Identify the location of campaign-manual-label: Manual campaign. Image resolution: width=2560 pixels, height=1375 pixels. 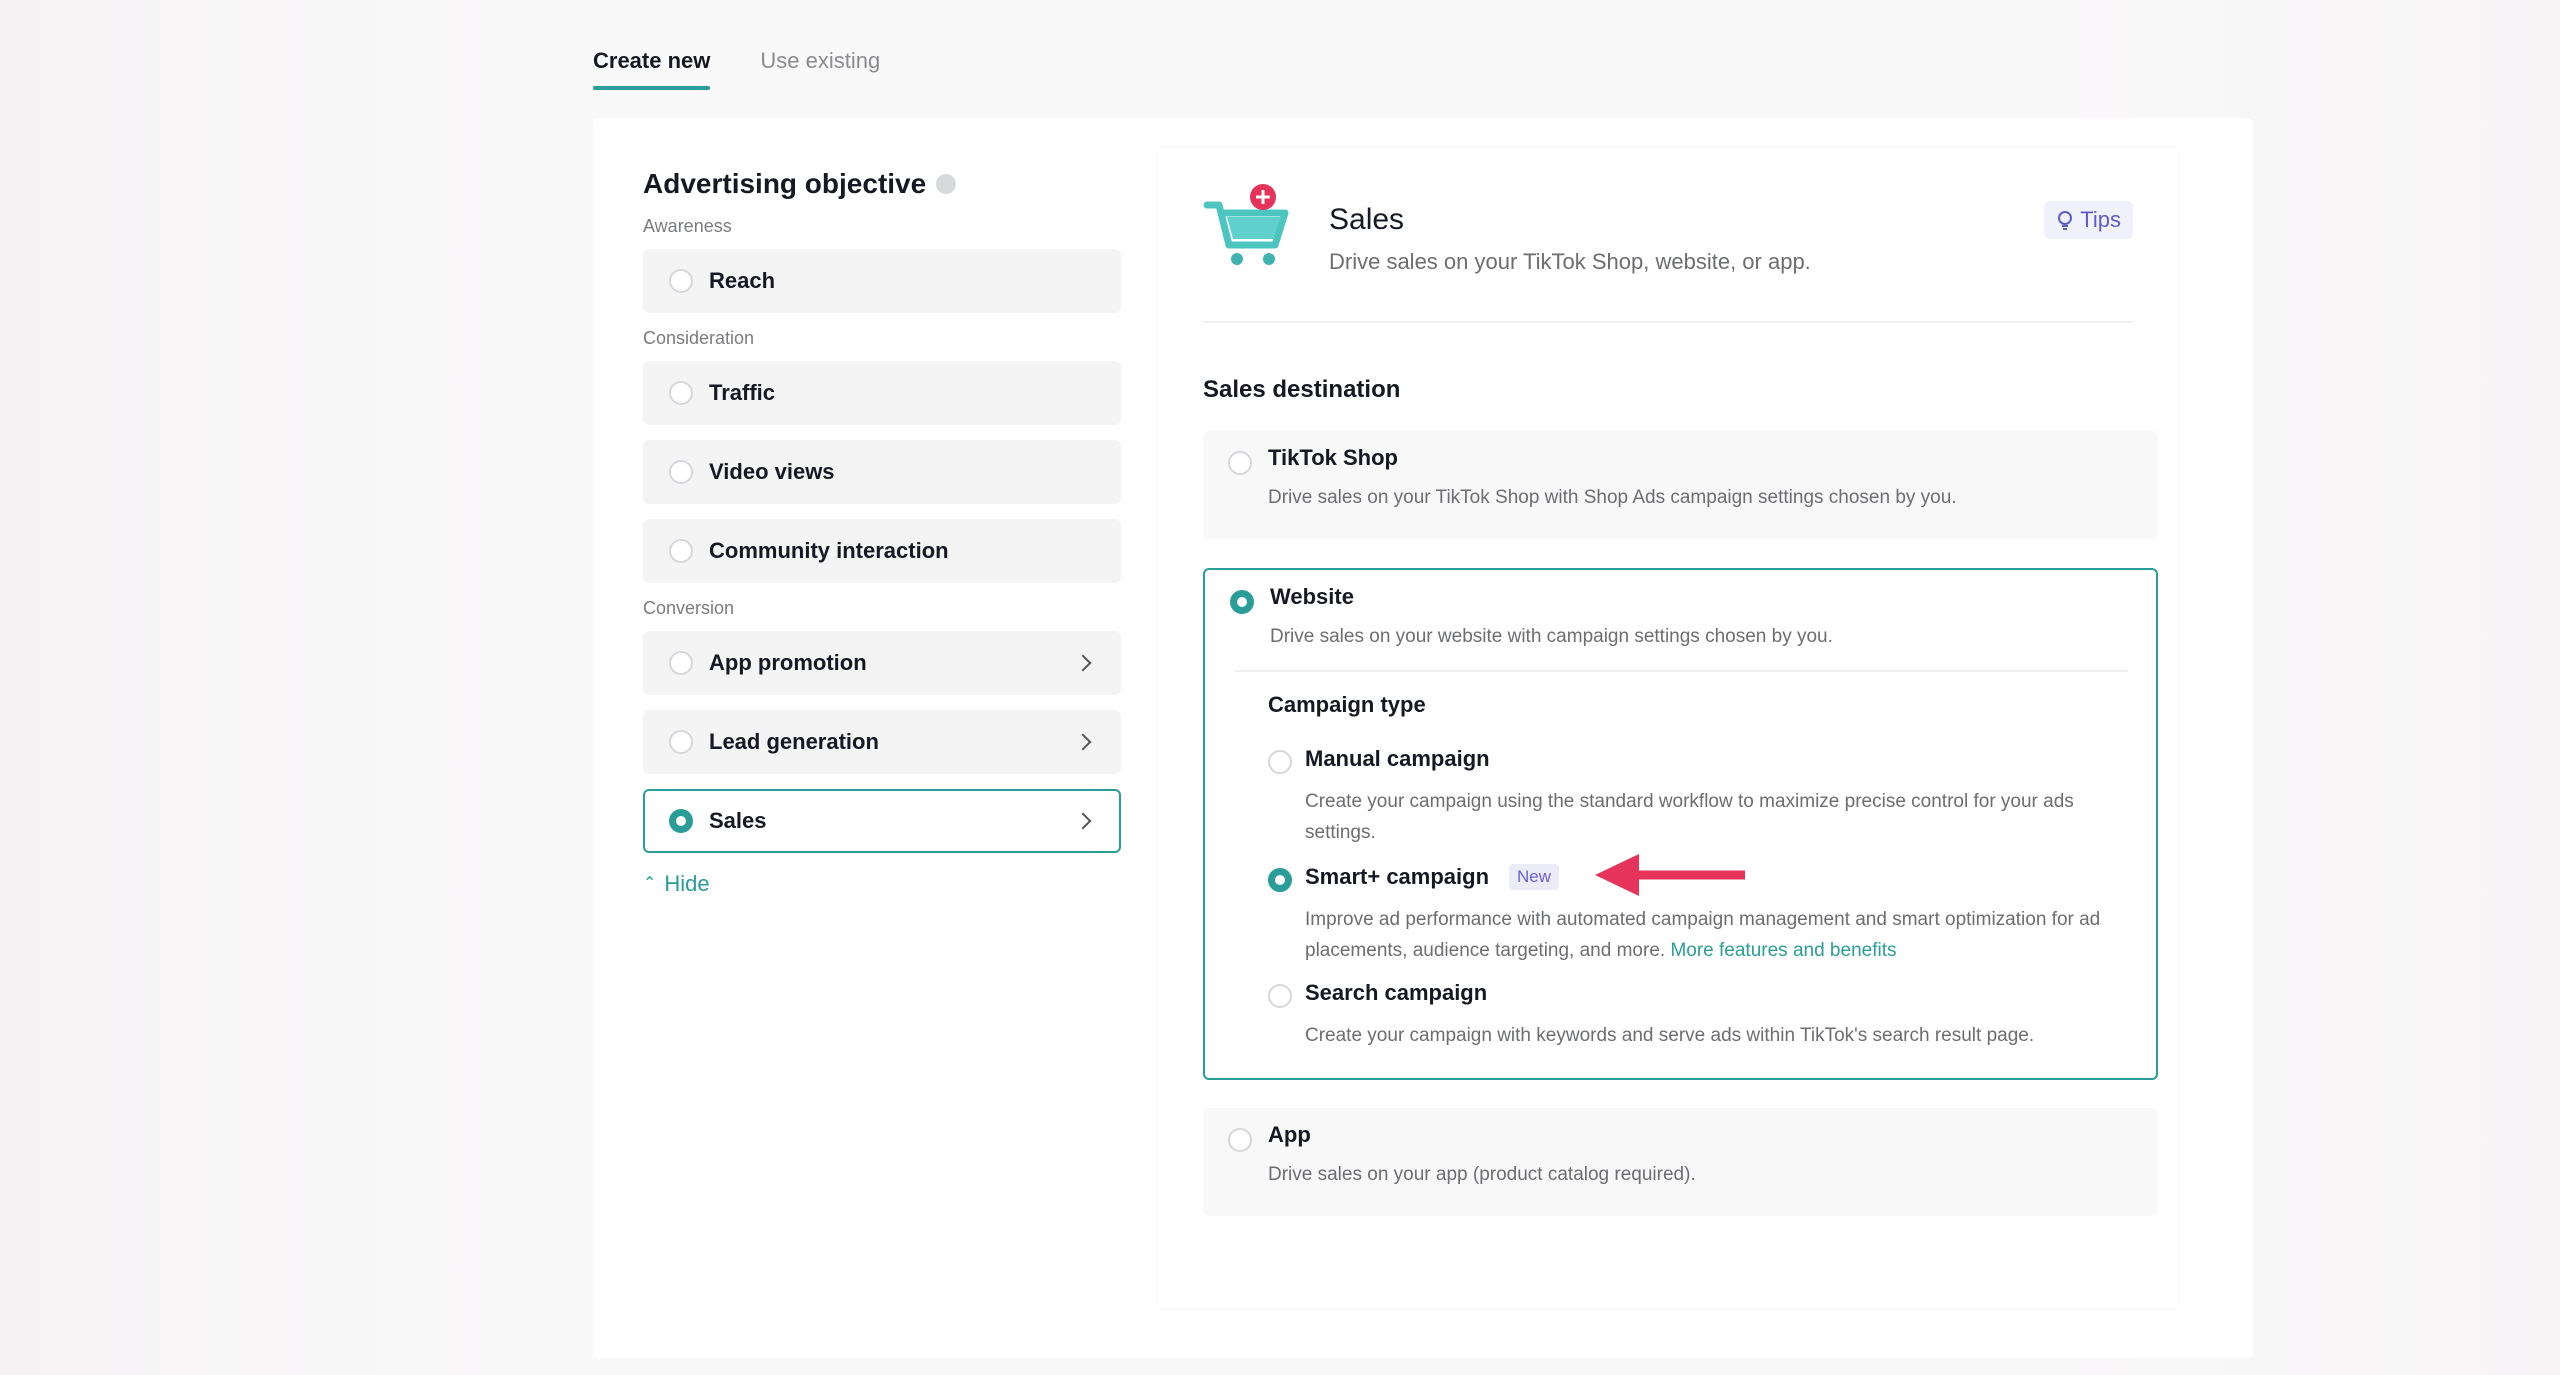
(1397, 758).